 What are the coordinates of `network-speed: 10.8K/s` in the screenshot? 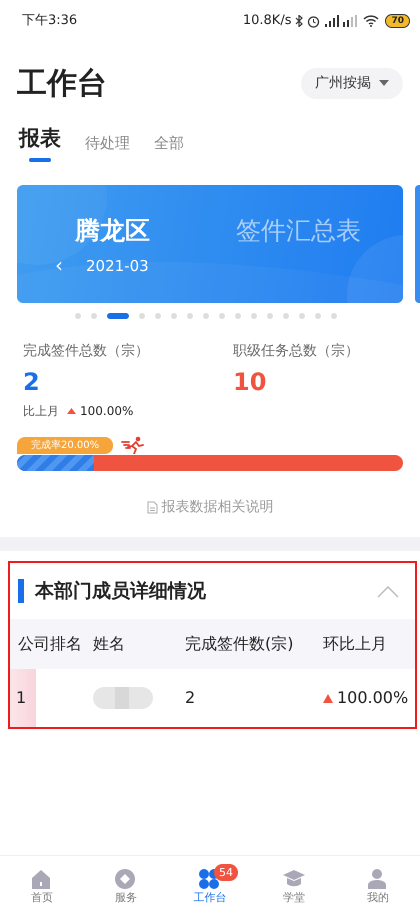 It's located at (267, 21).